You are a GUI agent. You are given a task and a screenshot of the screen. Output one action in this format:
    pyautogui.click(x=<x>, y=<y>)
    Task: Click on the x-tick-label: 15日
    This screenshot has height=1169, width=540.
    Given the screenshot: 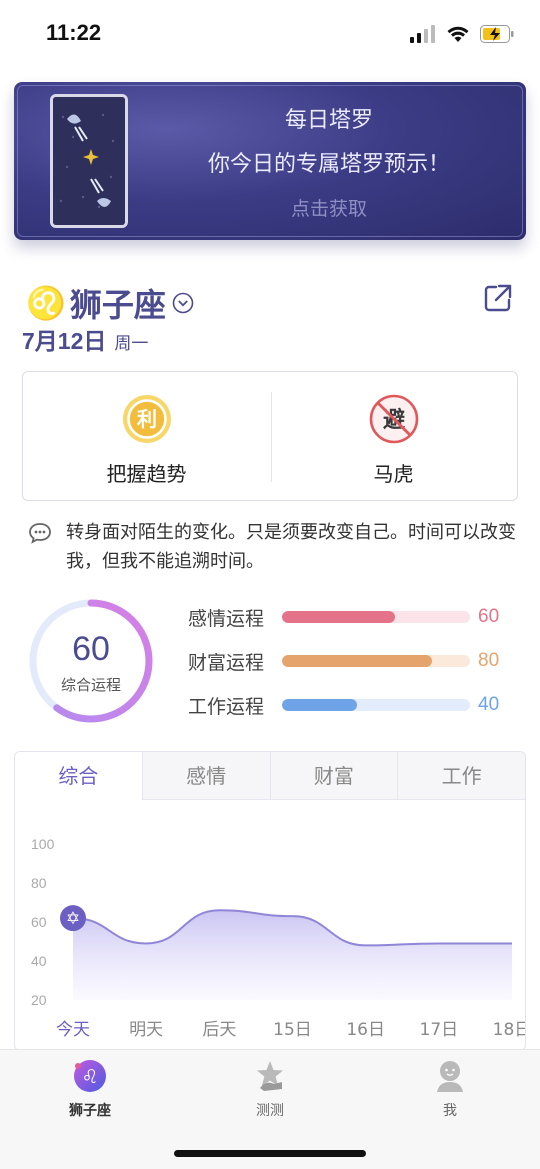 What is the action you would take?
    pyautogui.click(x=292, y=1030)
    